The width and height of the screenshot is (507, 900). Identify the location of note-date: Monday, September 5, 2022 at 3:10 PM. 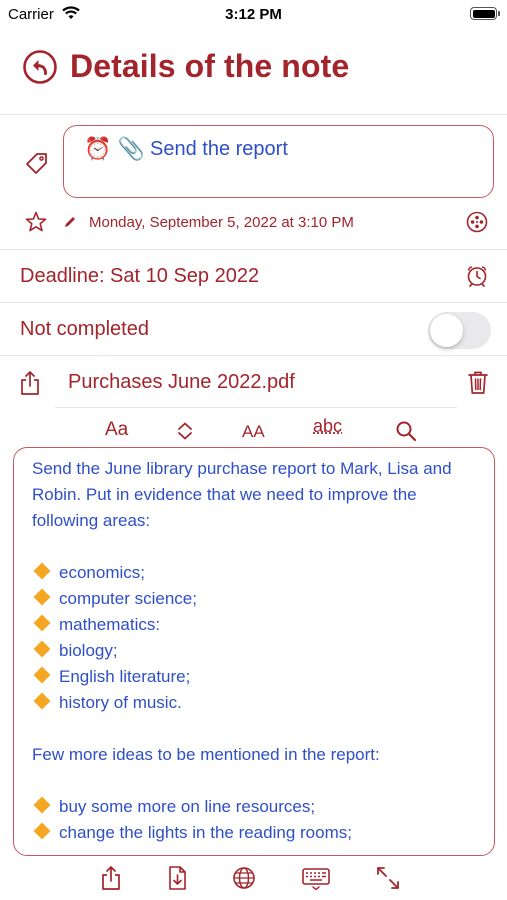
(221, 222).